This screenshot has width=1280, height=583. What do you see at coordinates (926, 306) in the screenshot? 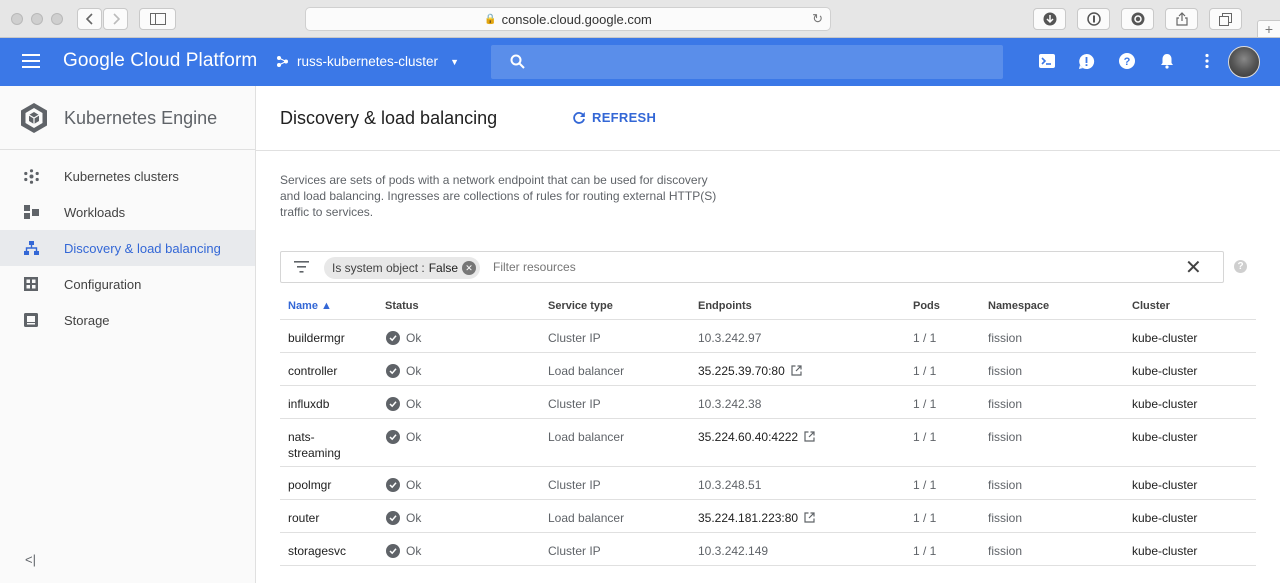
I see `column-header-pods: Pods` at bounding box center [926, 306].